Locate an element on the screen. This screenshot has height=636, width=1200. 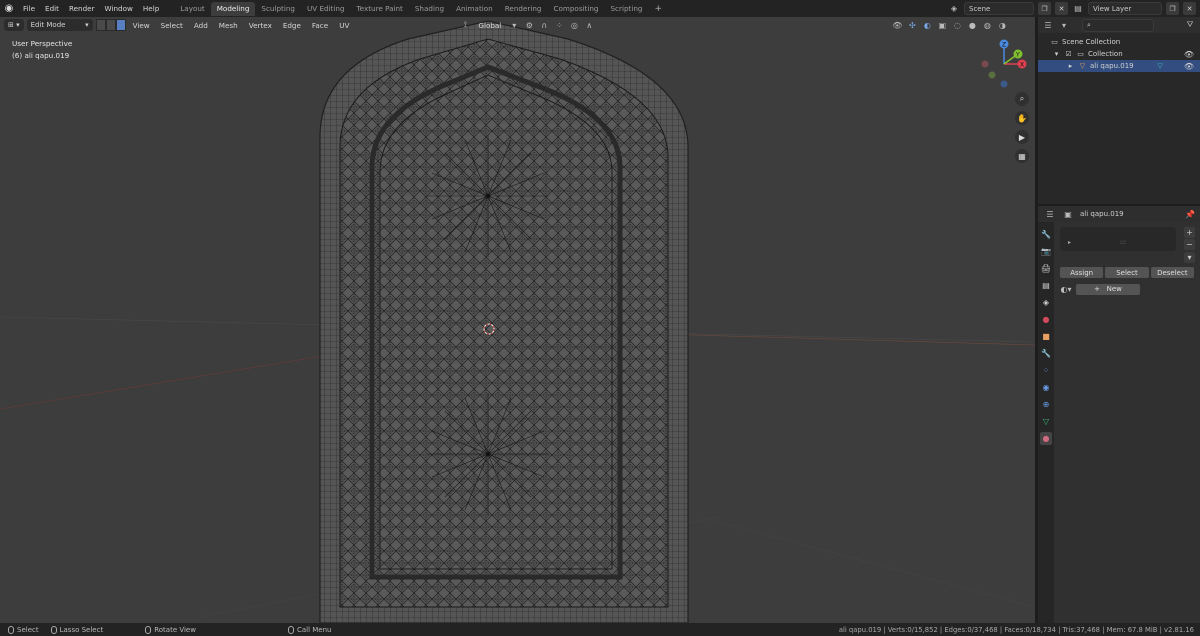
falloff-icon: ∧ is located at coordinates (589, 25).